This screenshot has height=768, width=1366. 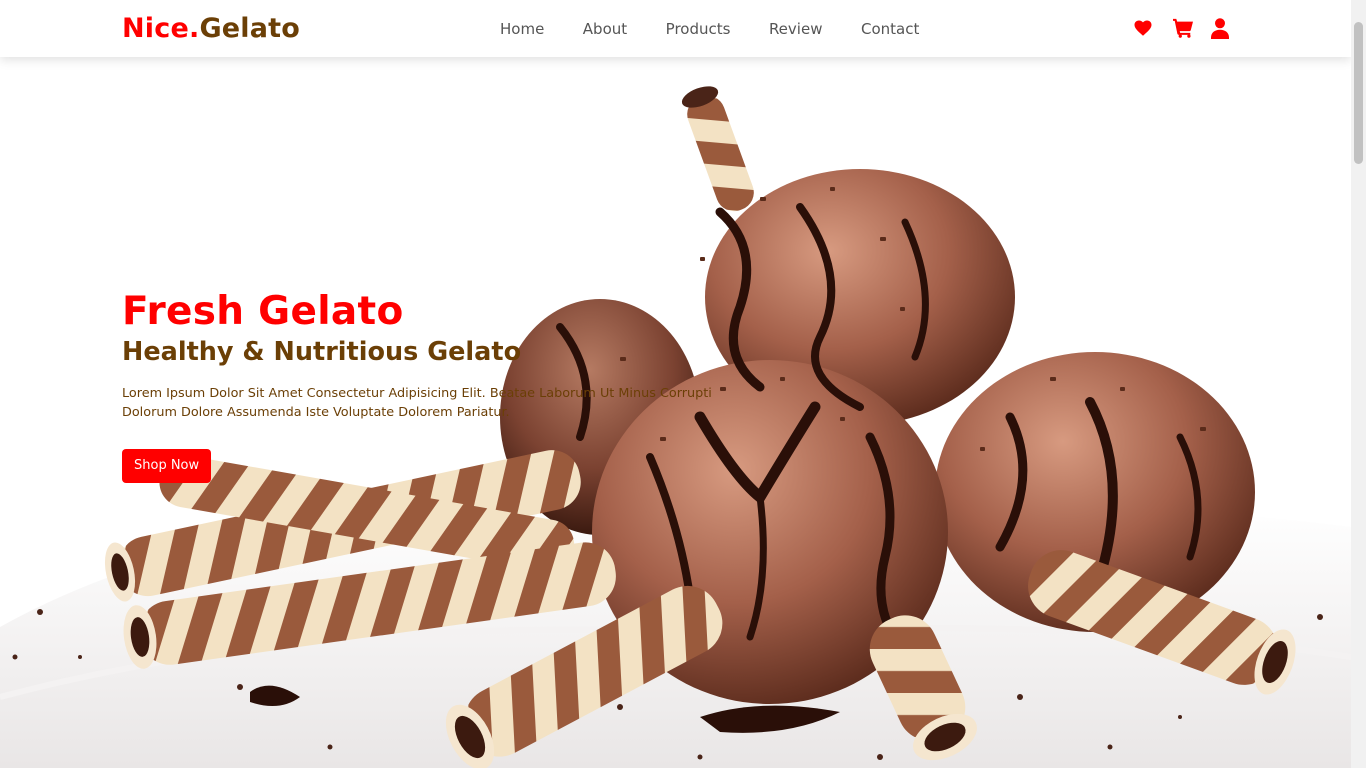 What do you see at coordinates (1144, 29) in the screenshot?
I see `heart-icon` at bounding box center [1144, 29].